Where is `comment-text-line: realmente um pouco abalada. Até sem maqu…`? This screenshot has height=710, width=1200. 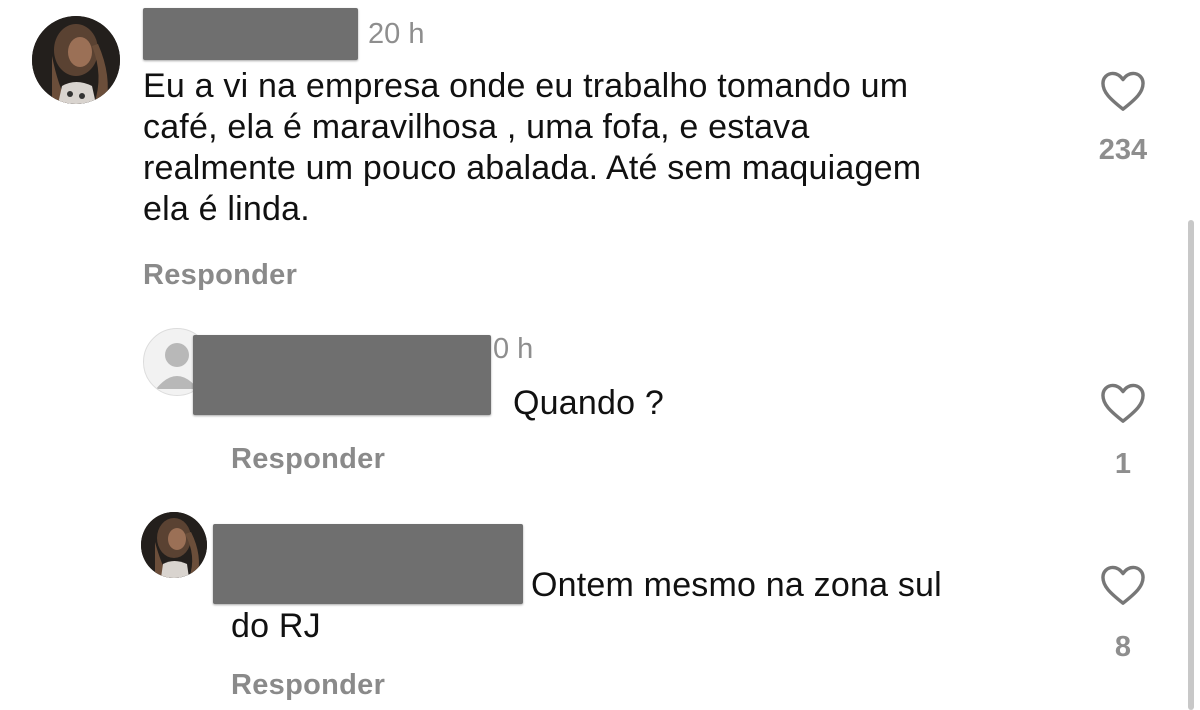 comment-text-line: realmente um pouco abalada. Até sem maqu… is located at coordinates (532, 168).